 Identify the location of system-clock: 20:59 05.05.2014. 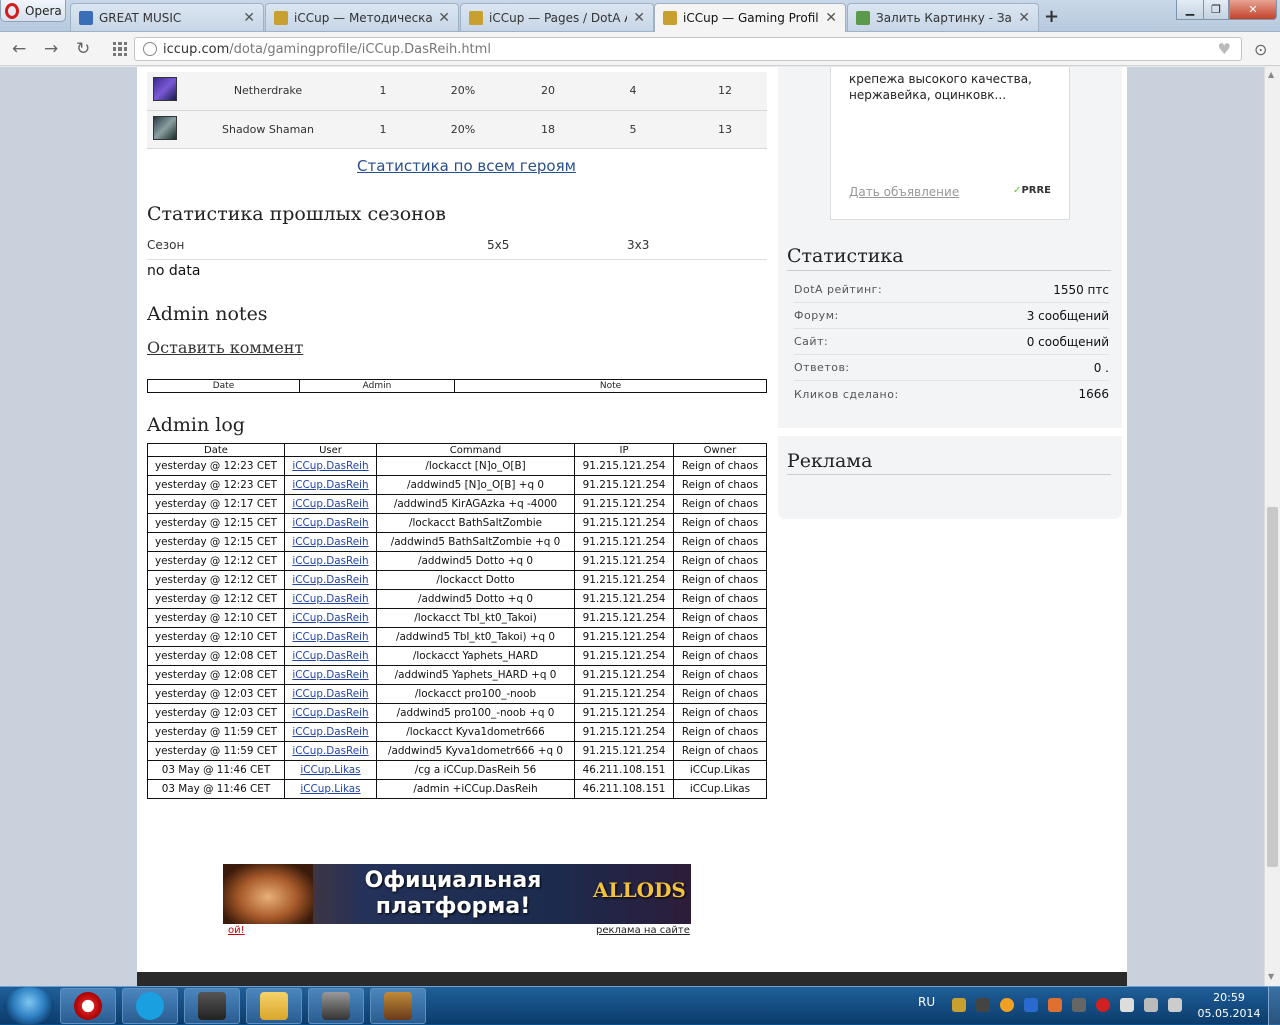
(1229, 1006).